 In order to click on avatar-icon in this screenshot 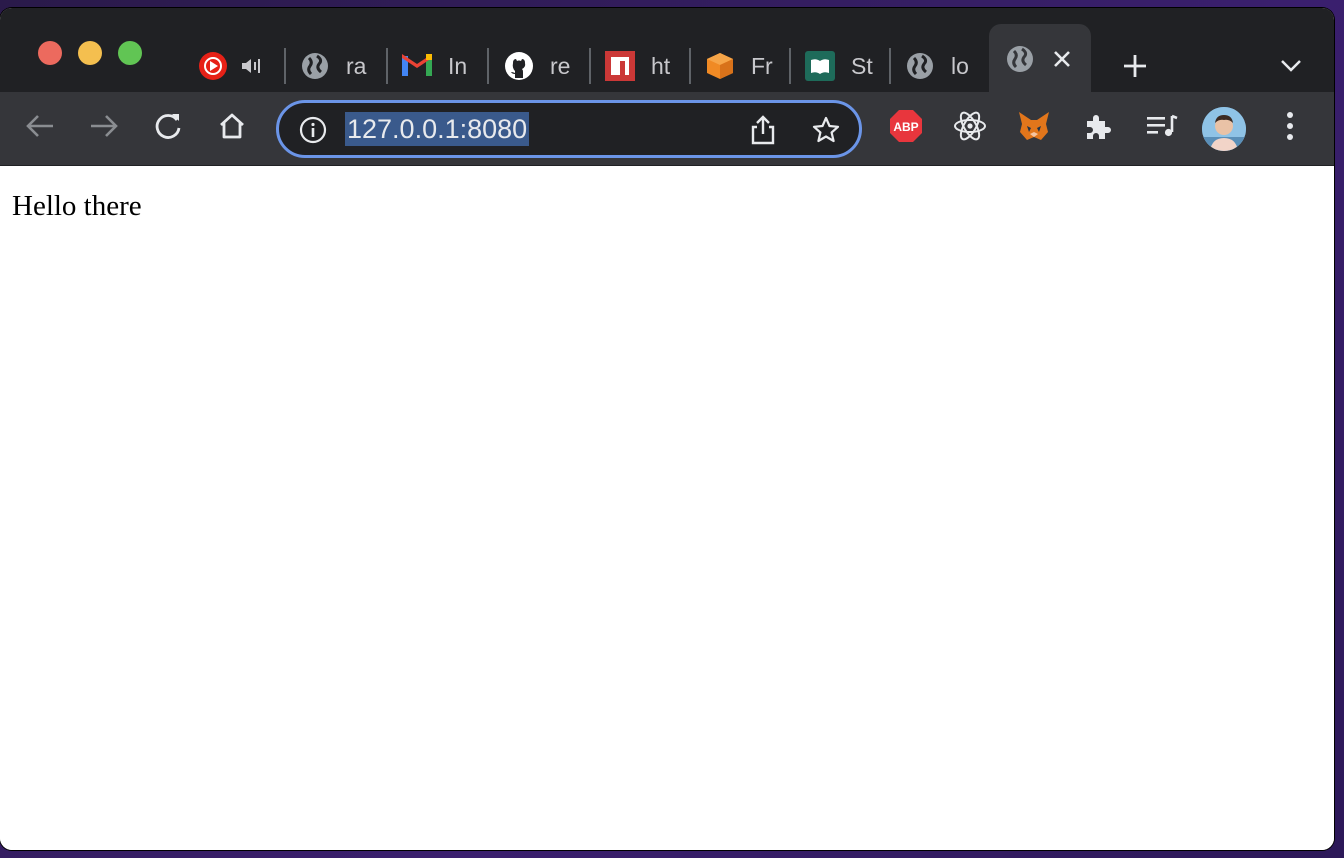, I will do `click(1224, 129)`.